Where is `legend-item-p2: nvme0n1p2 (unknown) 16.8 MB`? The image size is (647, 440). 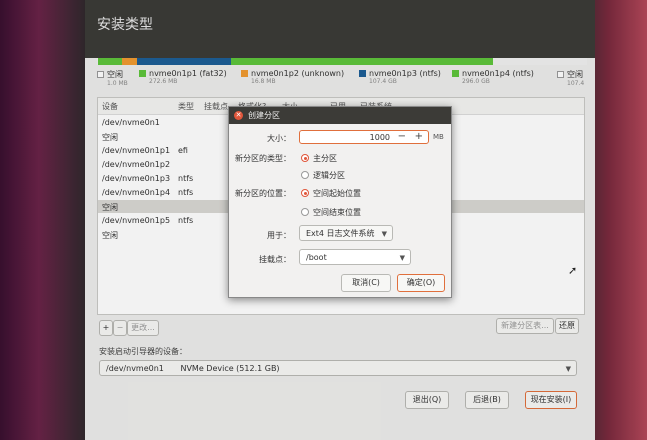
legend-item-p2: nvme0n1p2 (unknown) 16.8 MB is located at coordinates (292, 77).